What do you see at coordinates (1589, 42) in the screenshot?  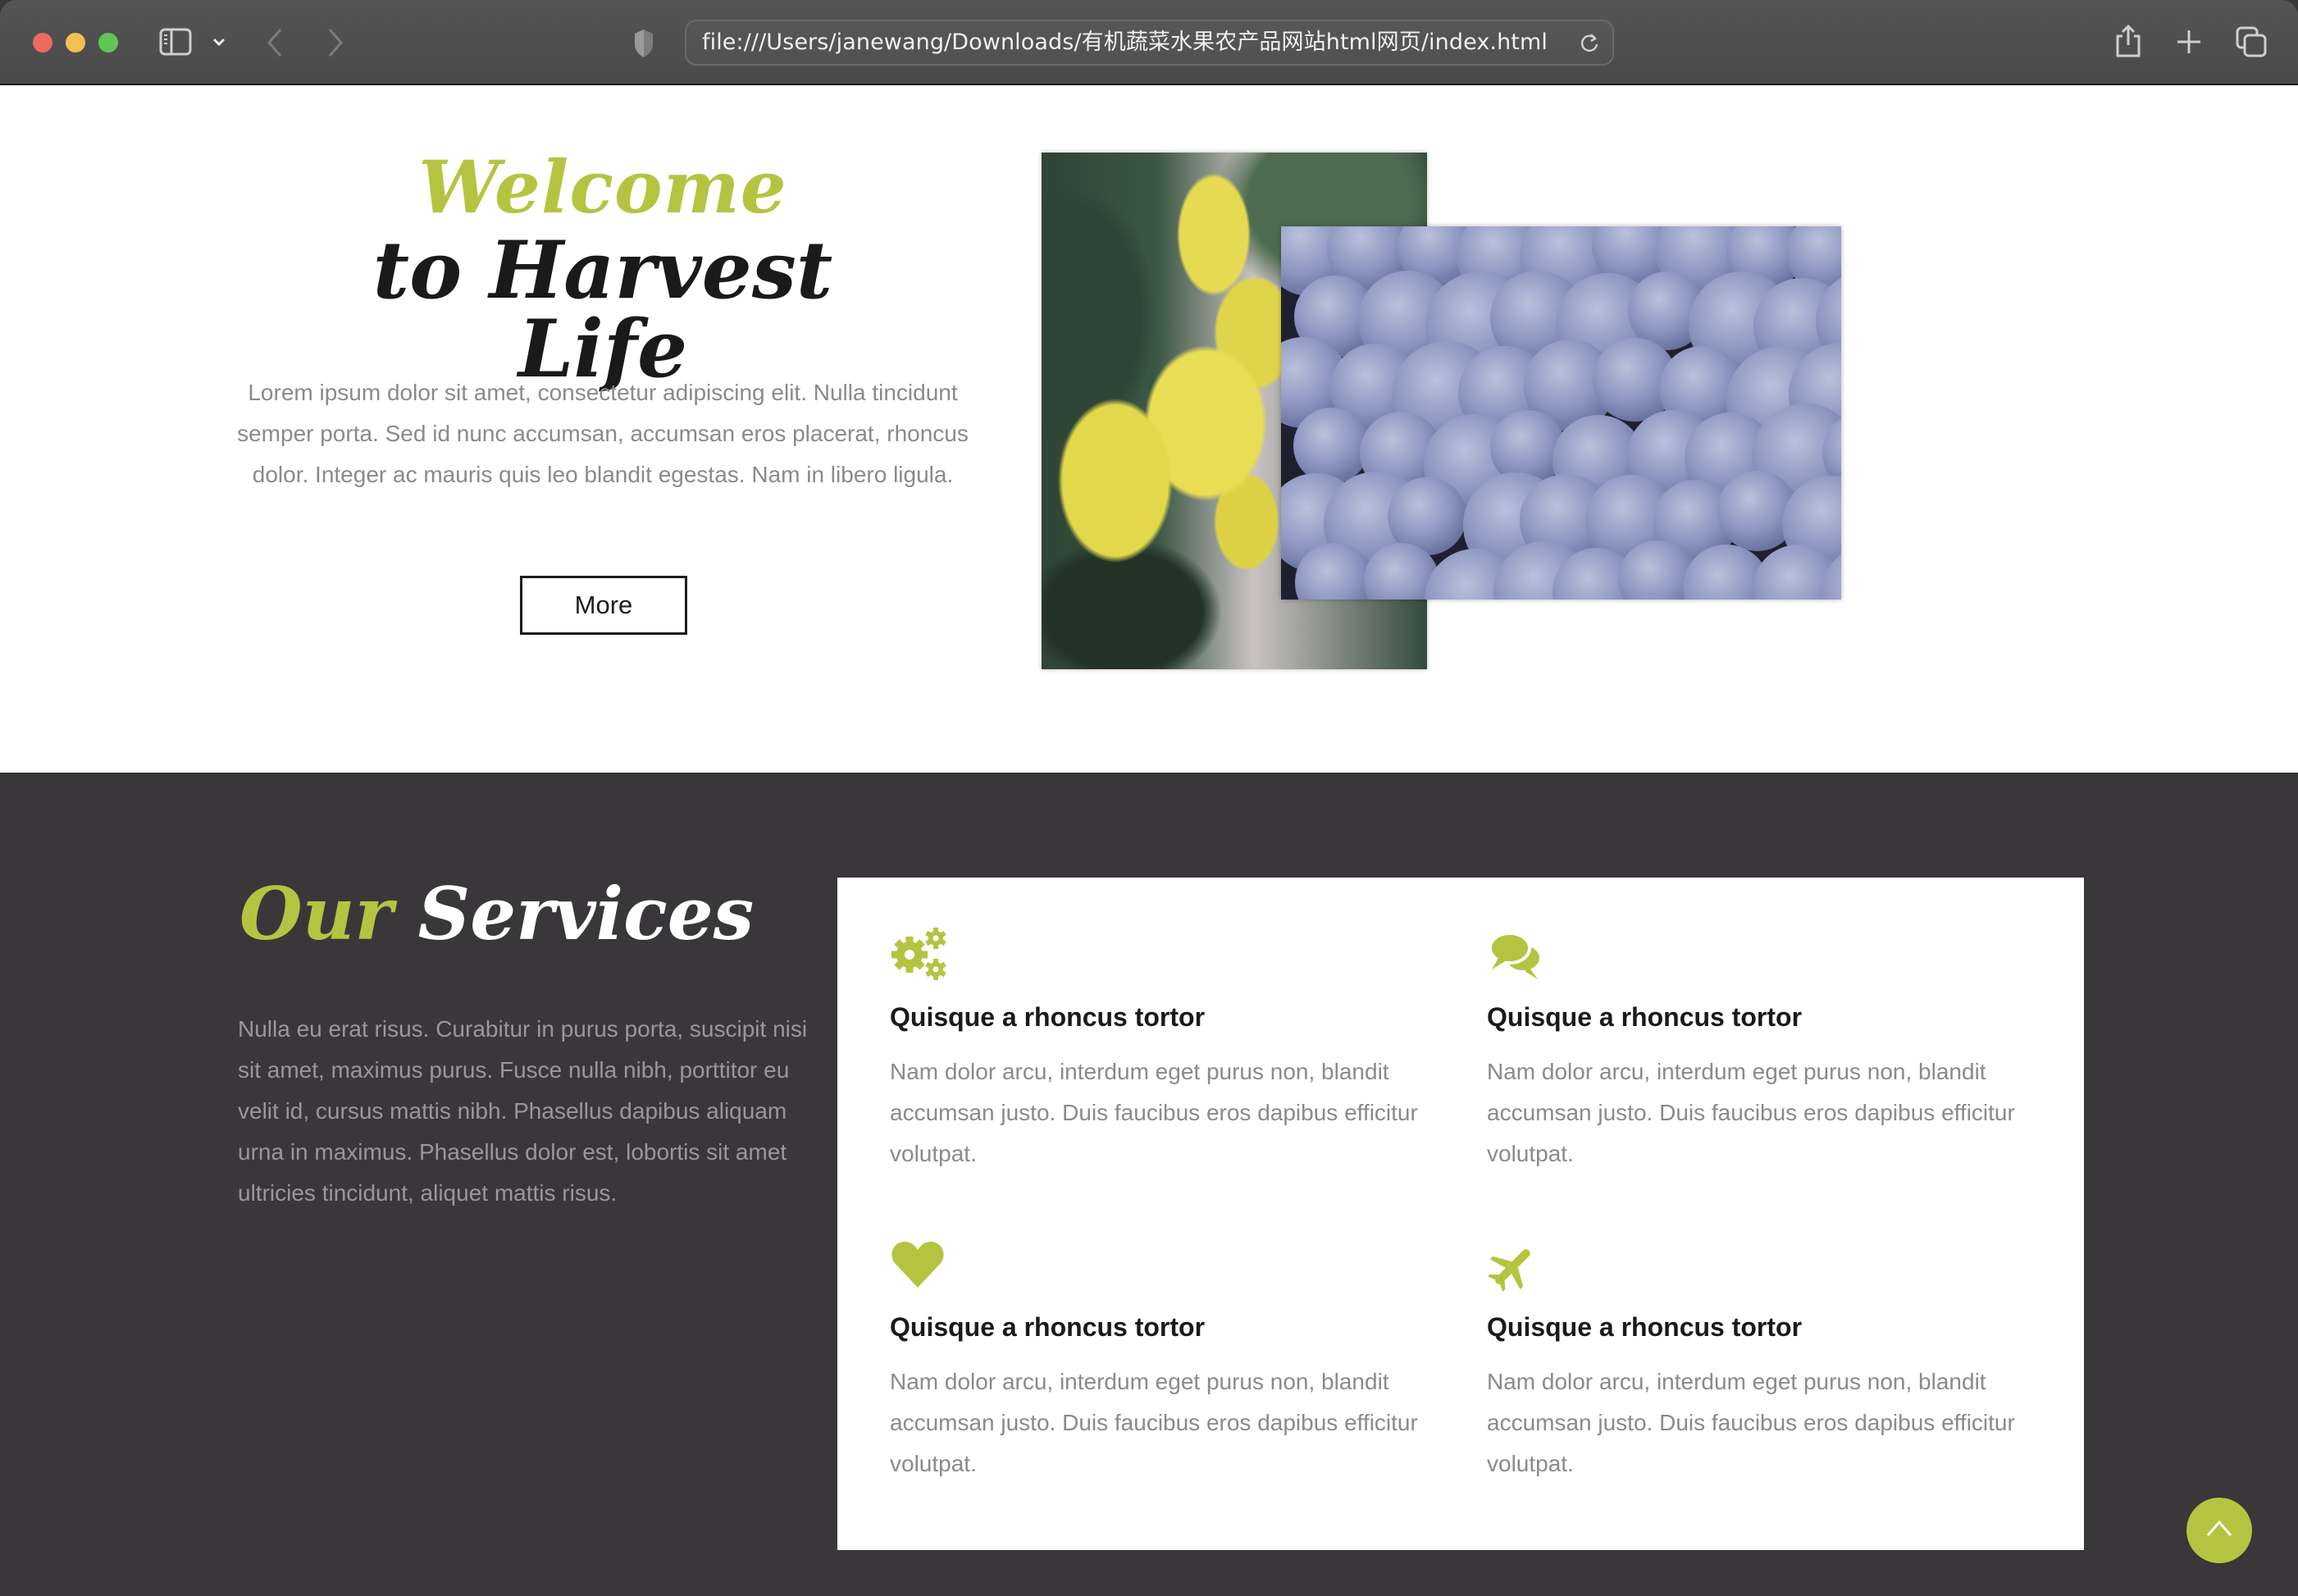 I see `reload-icon` at bounding box center [1589, 42].